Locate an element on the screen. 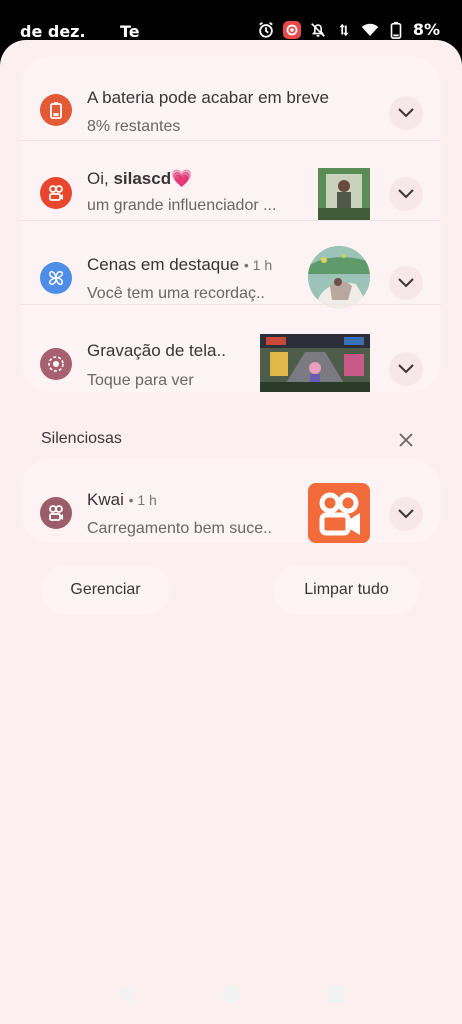  status-date: de dez. is located at coordinates (53, 31).